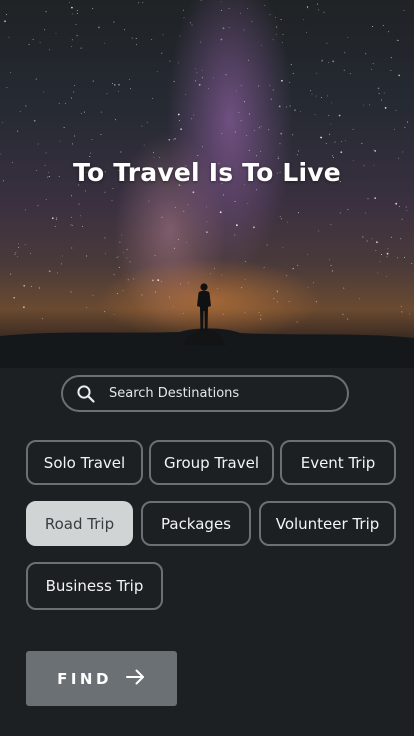 This screenshot has width=414, height=736. Describe the element at coordinates (227, 393) in the screenshot. I see `search-input` at that location.